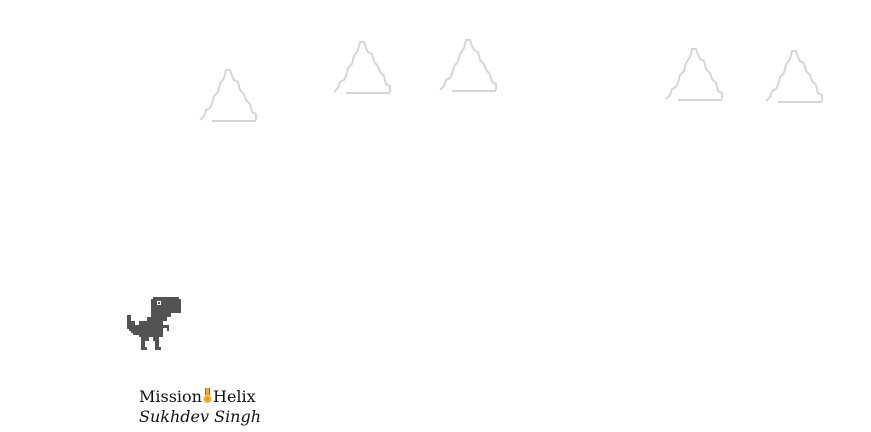 The width and height of the screenshot is (871, 432). I want to click on trex-player, so click(155, 324).